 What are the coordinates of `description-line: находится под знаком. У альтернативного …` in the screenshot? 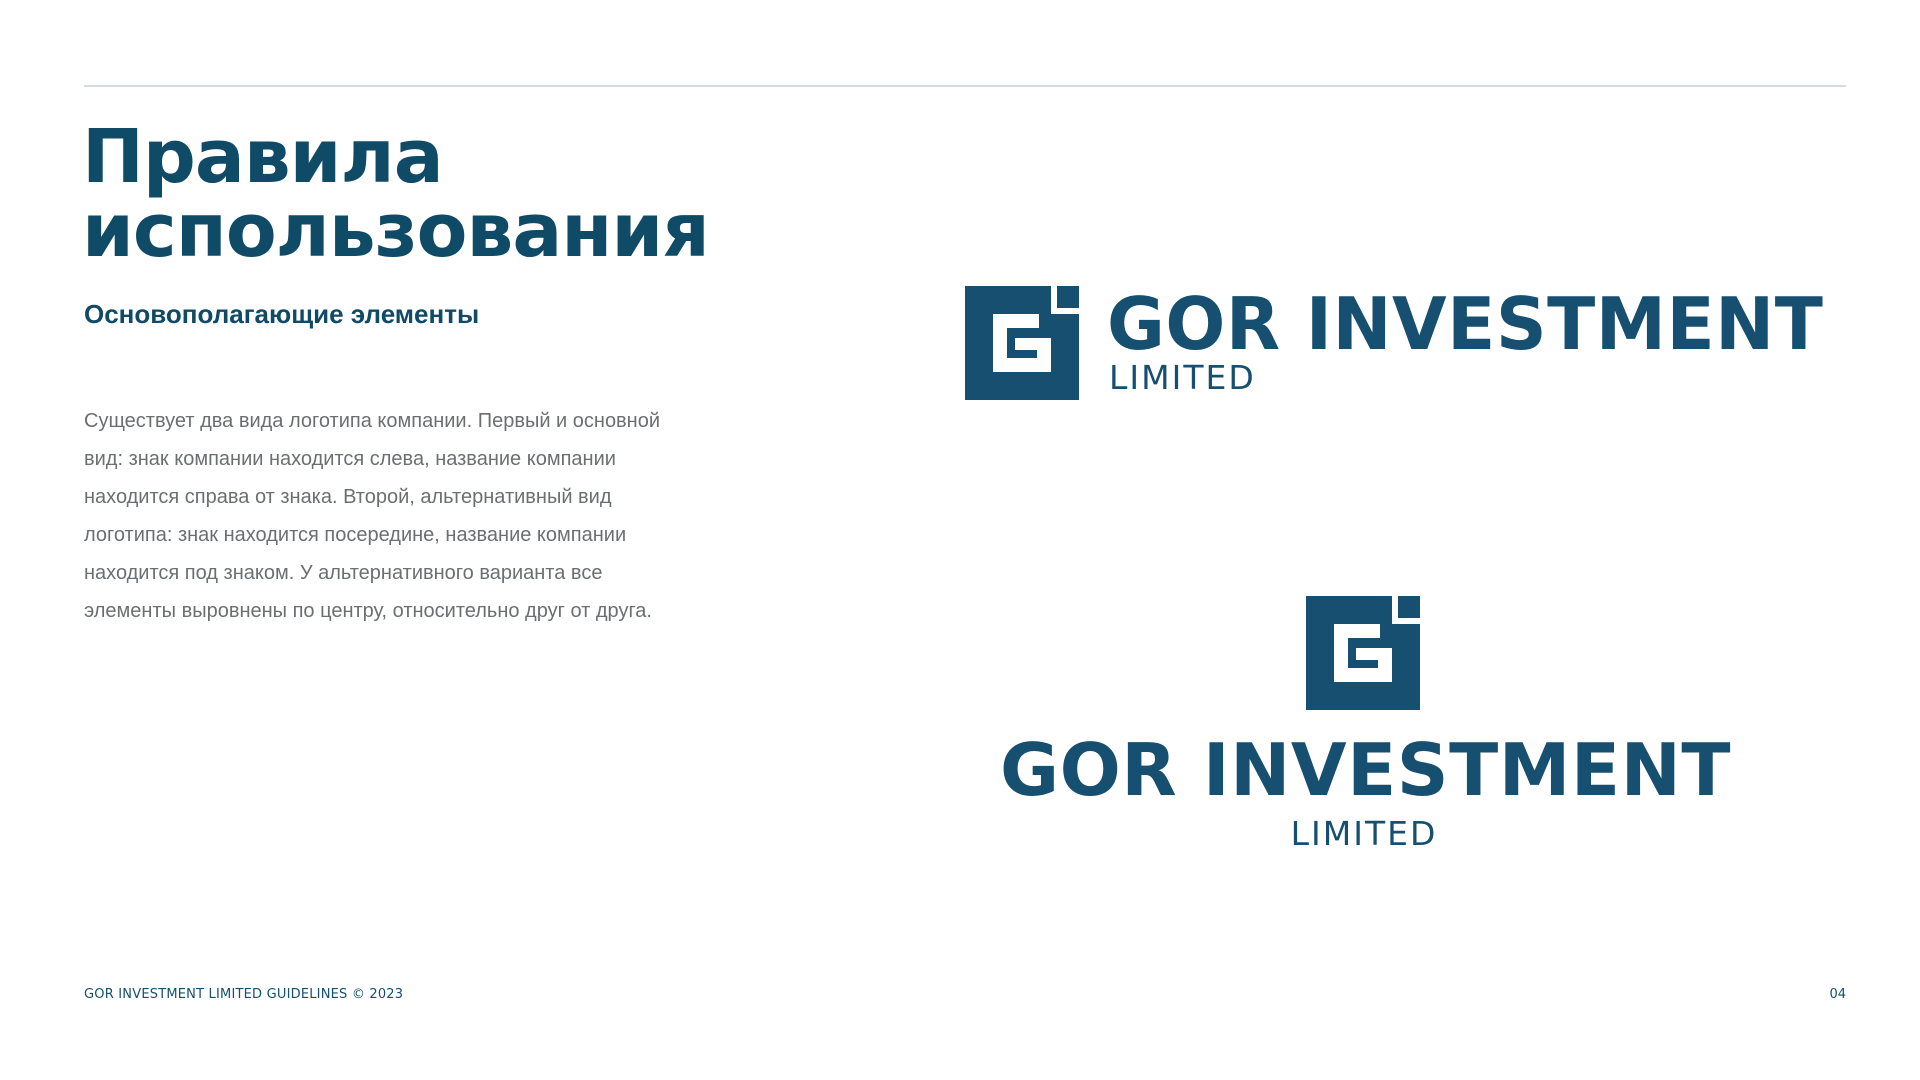 It's located at (343, 573).